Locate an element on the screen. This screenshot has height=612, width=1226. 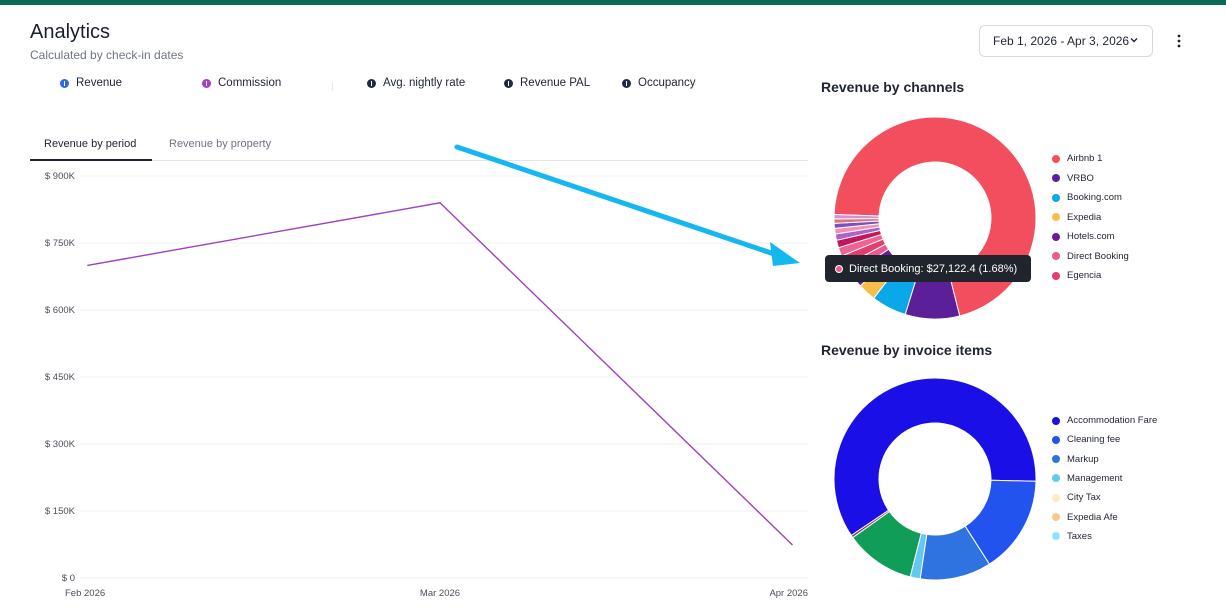
metric-commission: Commission is located at coordinates (241, 83).